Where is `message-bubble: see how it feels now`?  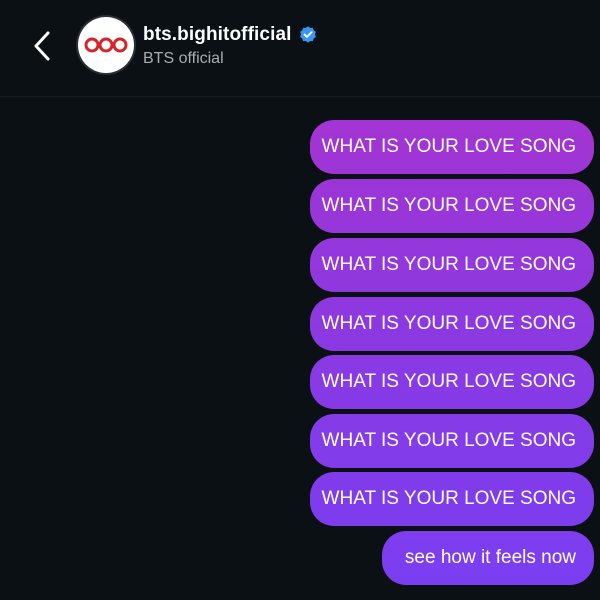 message-bubble: see how it feels now is located at coordinates (488, 558).